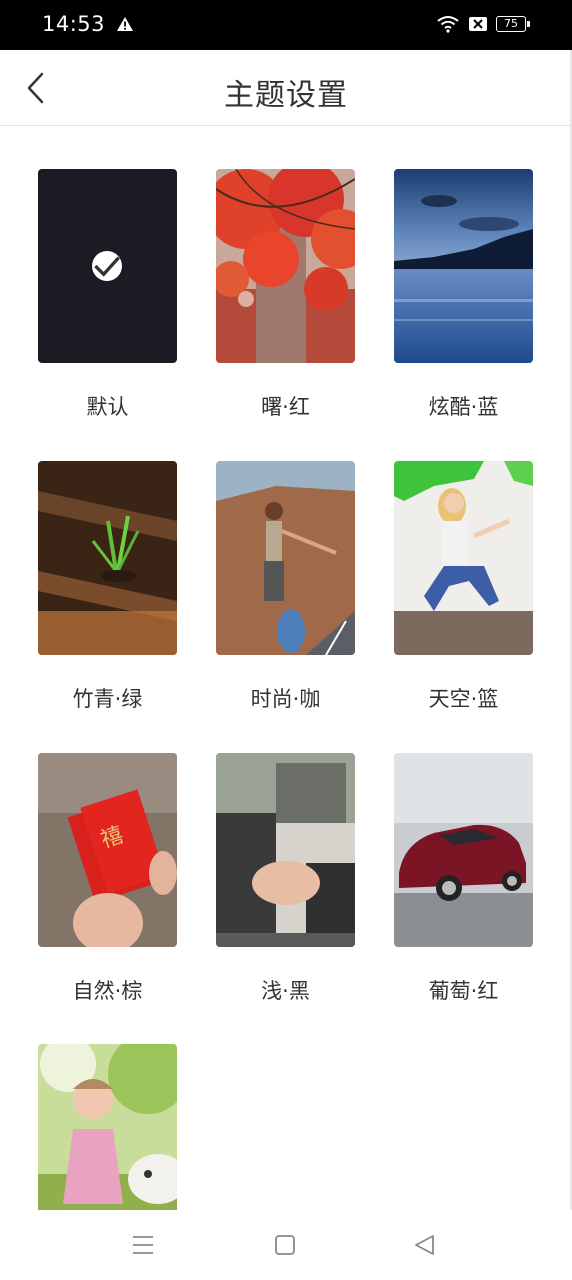  Describe the element at coordinates (107, 991) in the screenshot. I see `theme-label: 自然·棕` at that location.